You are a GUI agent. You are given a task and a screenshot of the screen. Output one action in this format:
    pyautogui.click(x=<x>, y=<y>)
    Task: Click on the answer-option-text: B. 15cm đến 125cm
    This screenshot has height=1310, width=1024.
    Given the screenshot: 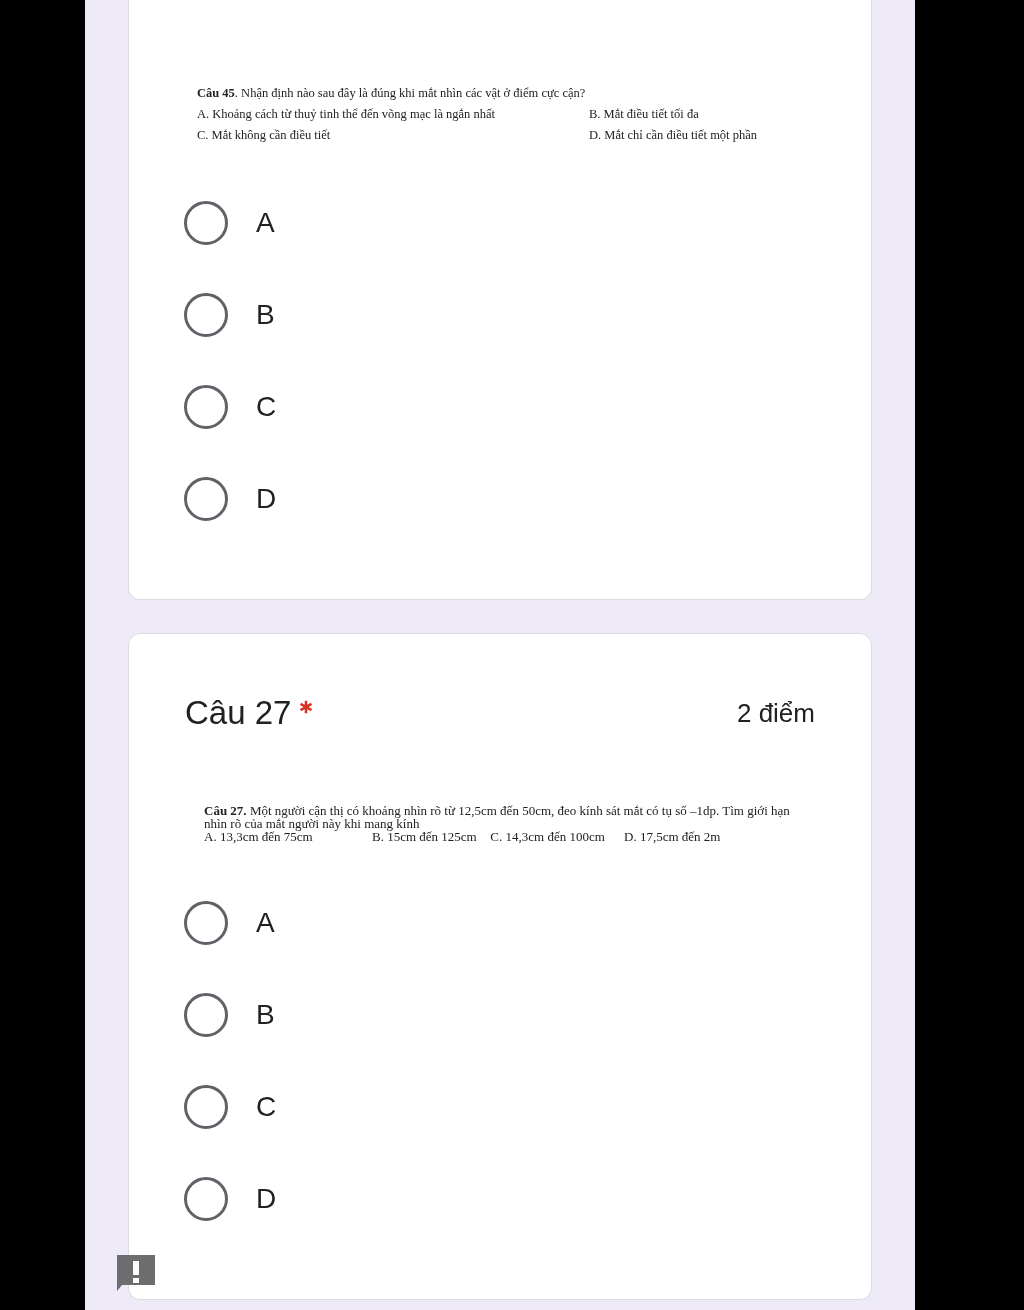 What is the action you would take?
    pyautogui.click(x=425, y=836)
    